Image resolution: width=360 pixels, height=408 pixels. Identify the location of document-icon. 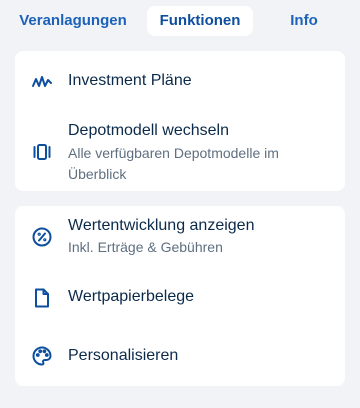
(42, 298).